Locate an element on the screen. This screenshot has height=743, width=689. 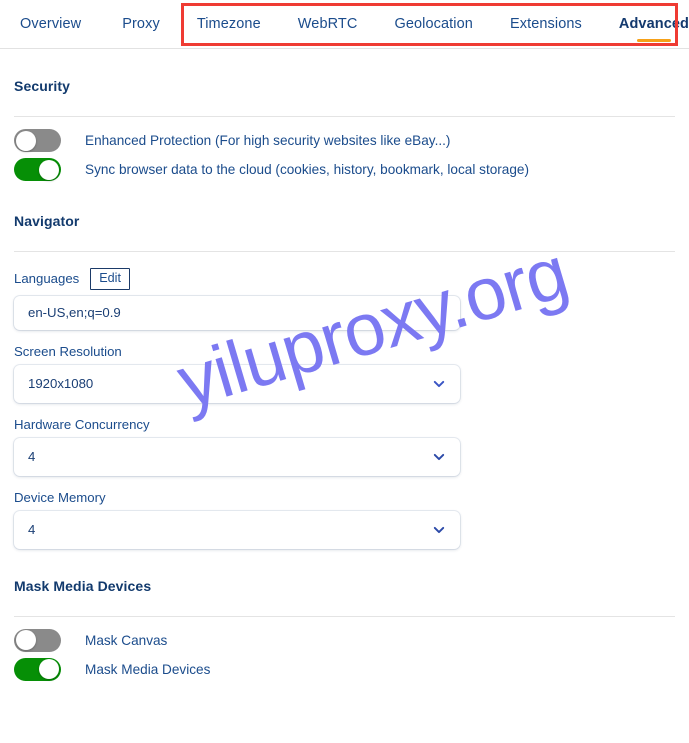
field-languages: Languages Edit en-US,en;q=0.9 is located at coordinates (344, 299).